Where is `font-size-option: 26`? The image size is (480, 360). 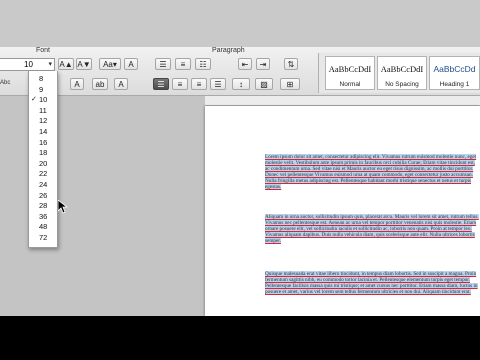
font-size-option: 26 is located at coordinates (43, 196).